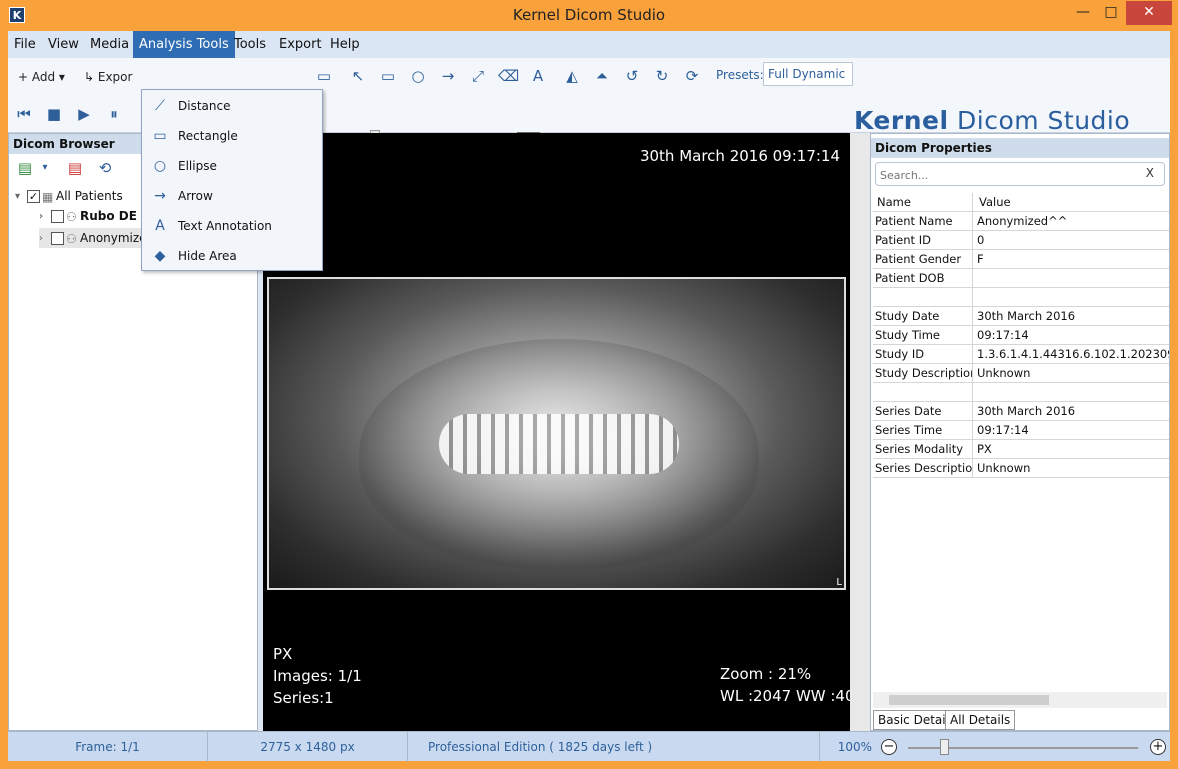 This screenshot has width=1178, height=769. Describe the element at coordinates (632, 76) in the screenshot. I see `rotate-left-icon: ↺` at that location.